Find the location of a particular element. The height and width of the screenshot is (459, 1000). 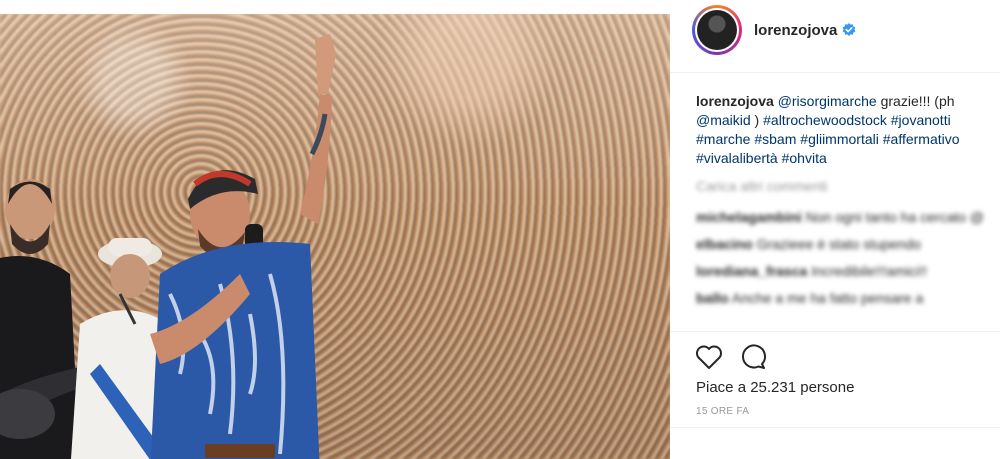

comment-text: Incredibile!!!amici!! is located at coordinates (869, 271).